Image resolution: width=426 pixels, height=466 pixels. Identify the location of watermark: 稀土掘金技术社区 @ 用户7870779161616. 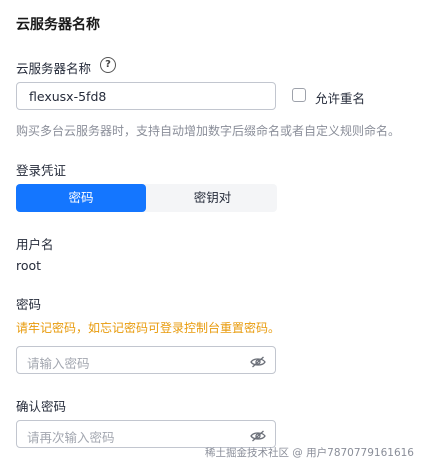
(309, 453).